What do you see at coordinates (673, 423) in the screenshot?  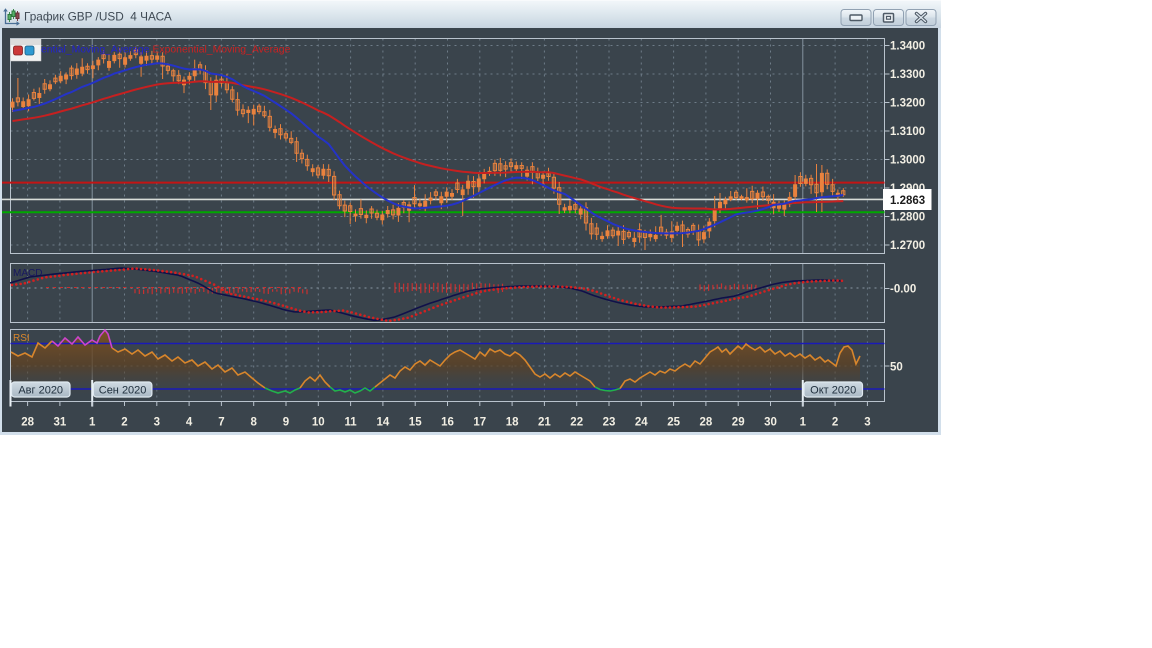 I see `svg-text: 25` at bounding box center [673, 423].